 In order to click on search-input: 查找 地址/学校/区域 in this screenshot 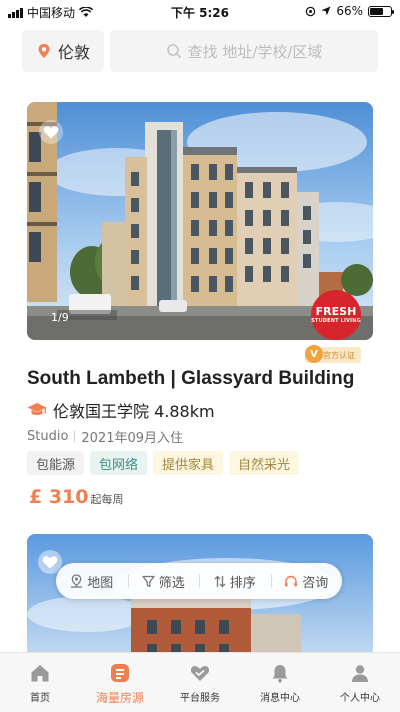, I will do `click(244, 51)`.